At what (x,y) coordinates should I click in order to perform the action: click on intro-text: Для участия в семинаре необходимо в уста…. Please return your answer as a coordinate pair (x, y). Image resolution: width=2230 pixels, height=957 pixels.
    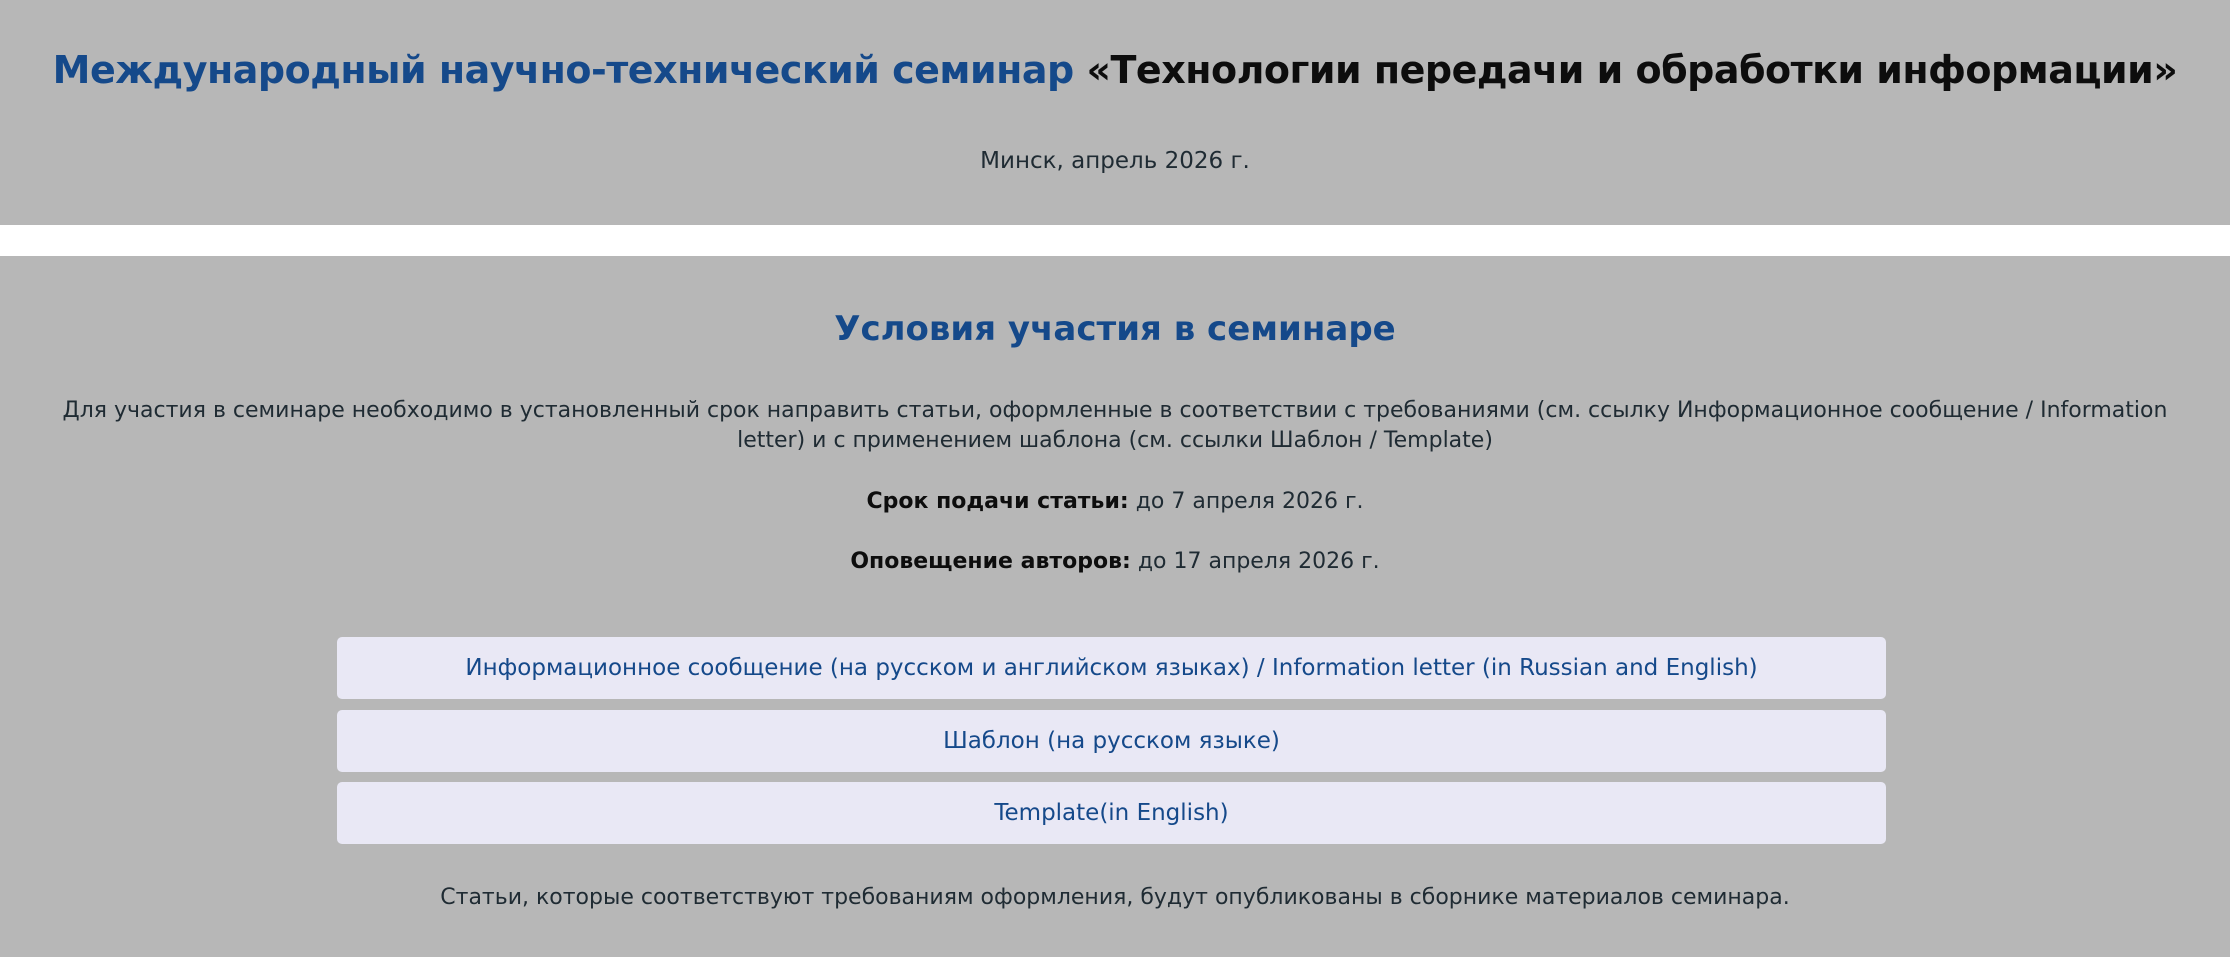
    Looking at the image, I should click on (1115, 425).